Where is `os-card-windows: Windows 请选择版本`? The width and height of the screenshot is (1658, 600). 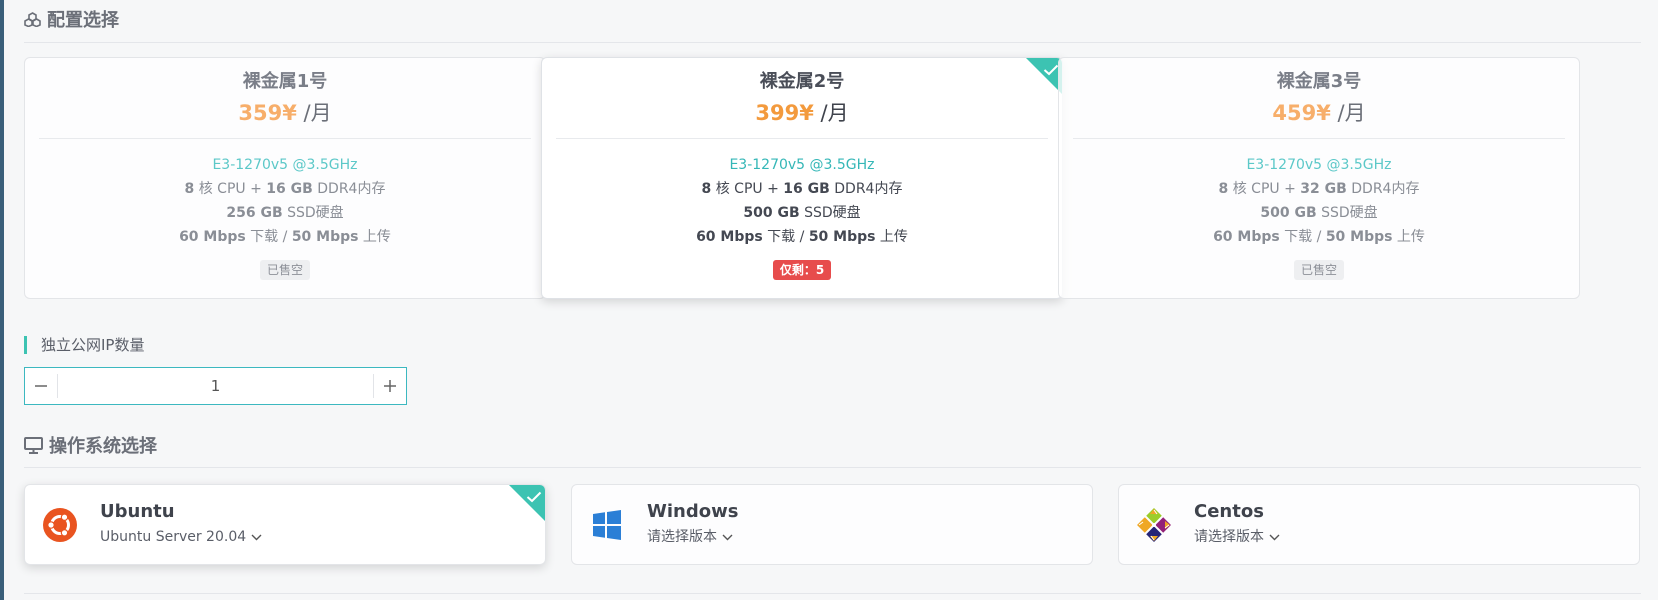
os-card-windows: Windows 请选择版本 is located at coordinates (832, 524).